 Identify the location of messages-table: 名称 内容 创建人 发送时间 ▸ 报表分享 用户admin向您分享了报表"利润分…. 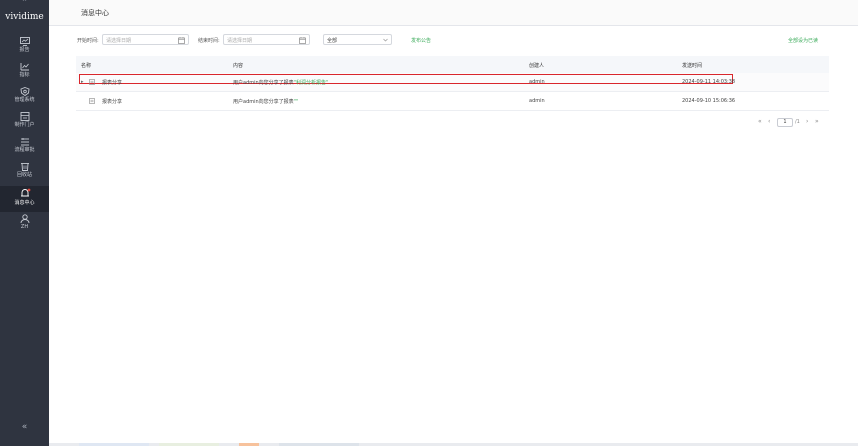
(452, 83).